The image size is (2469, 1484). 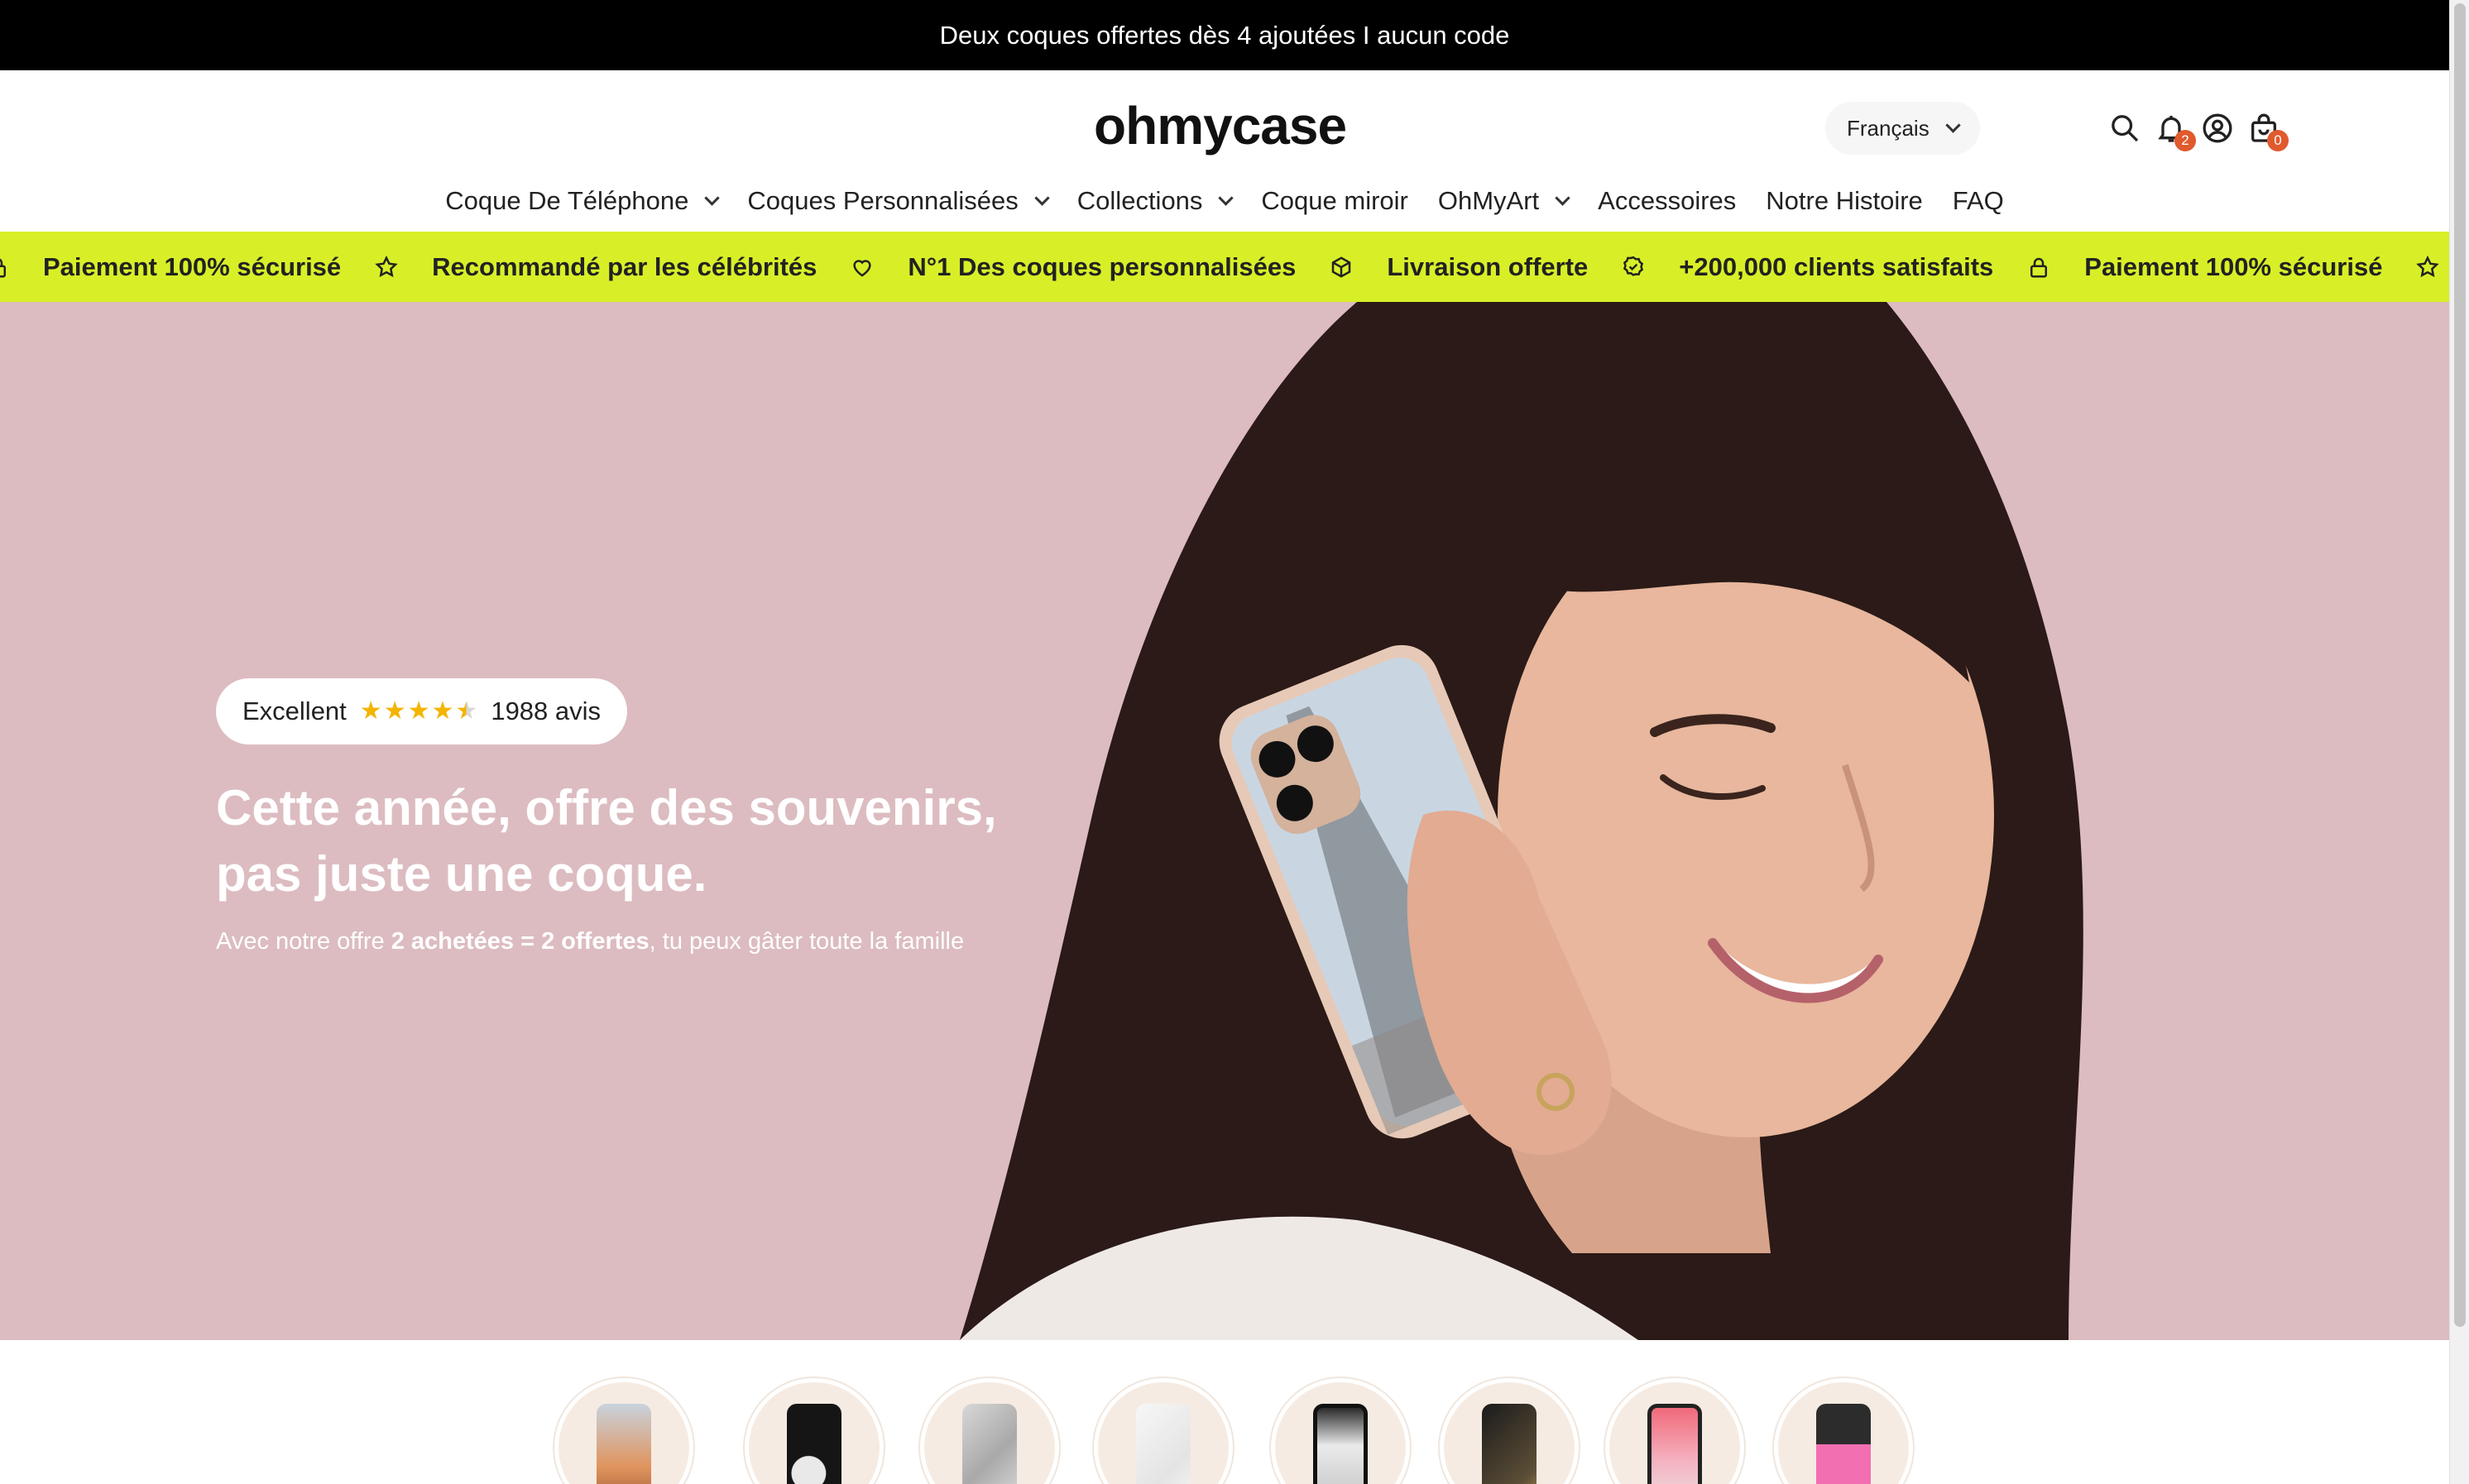 I want to click on product-circle-mirror-case, so click(x=1340, y=1431).